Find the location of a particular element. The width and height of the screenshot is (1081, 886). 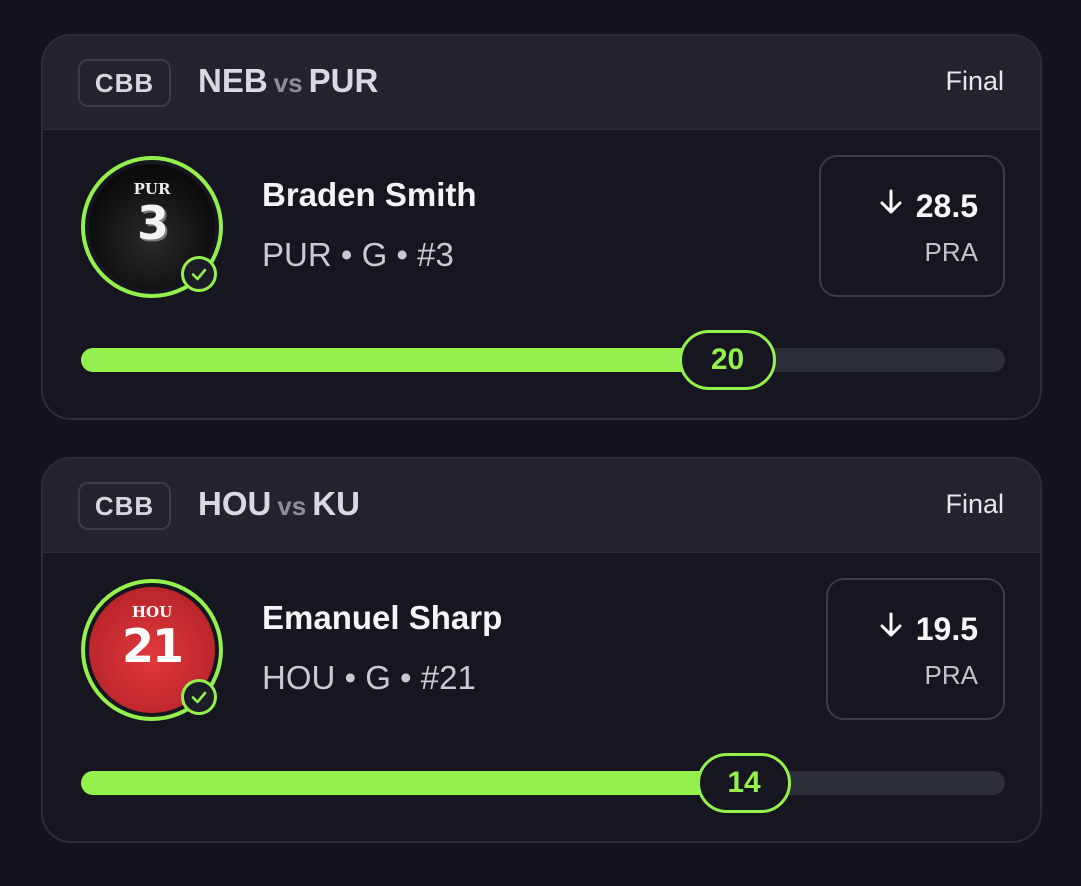

player-meta: HOU • G • #21 is located at coordinates (369, 677).